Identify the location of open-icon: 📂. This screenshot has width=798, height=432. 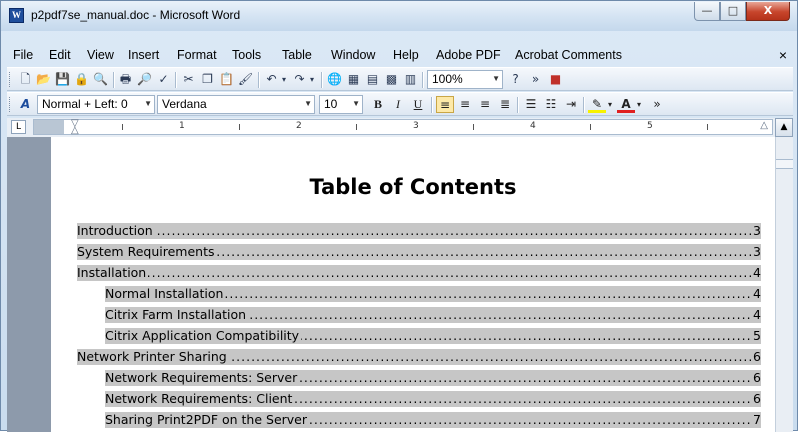
(43, 79).